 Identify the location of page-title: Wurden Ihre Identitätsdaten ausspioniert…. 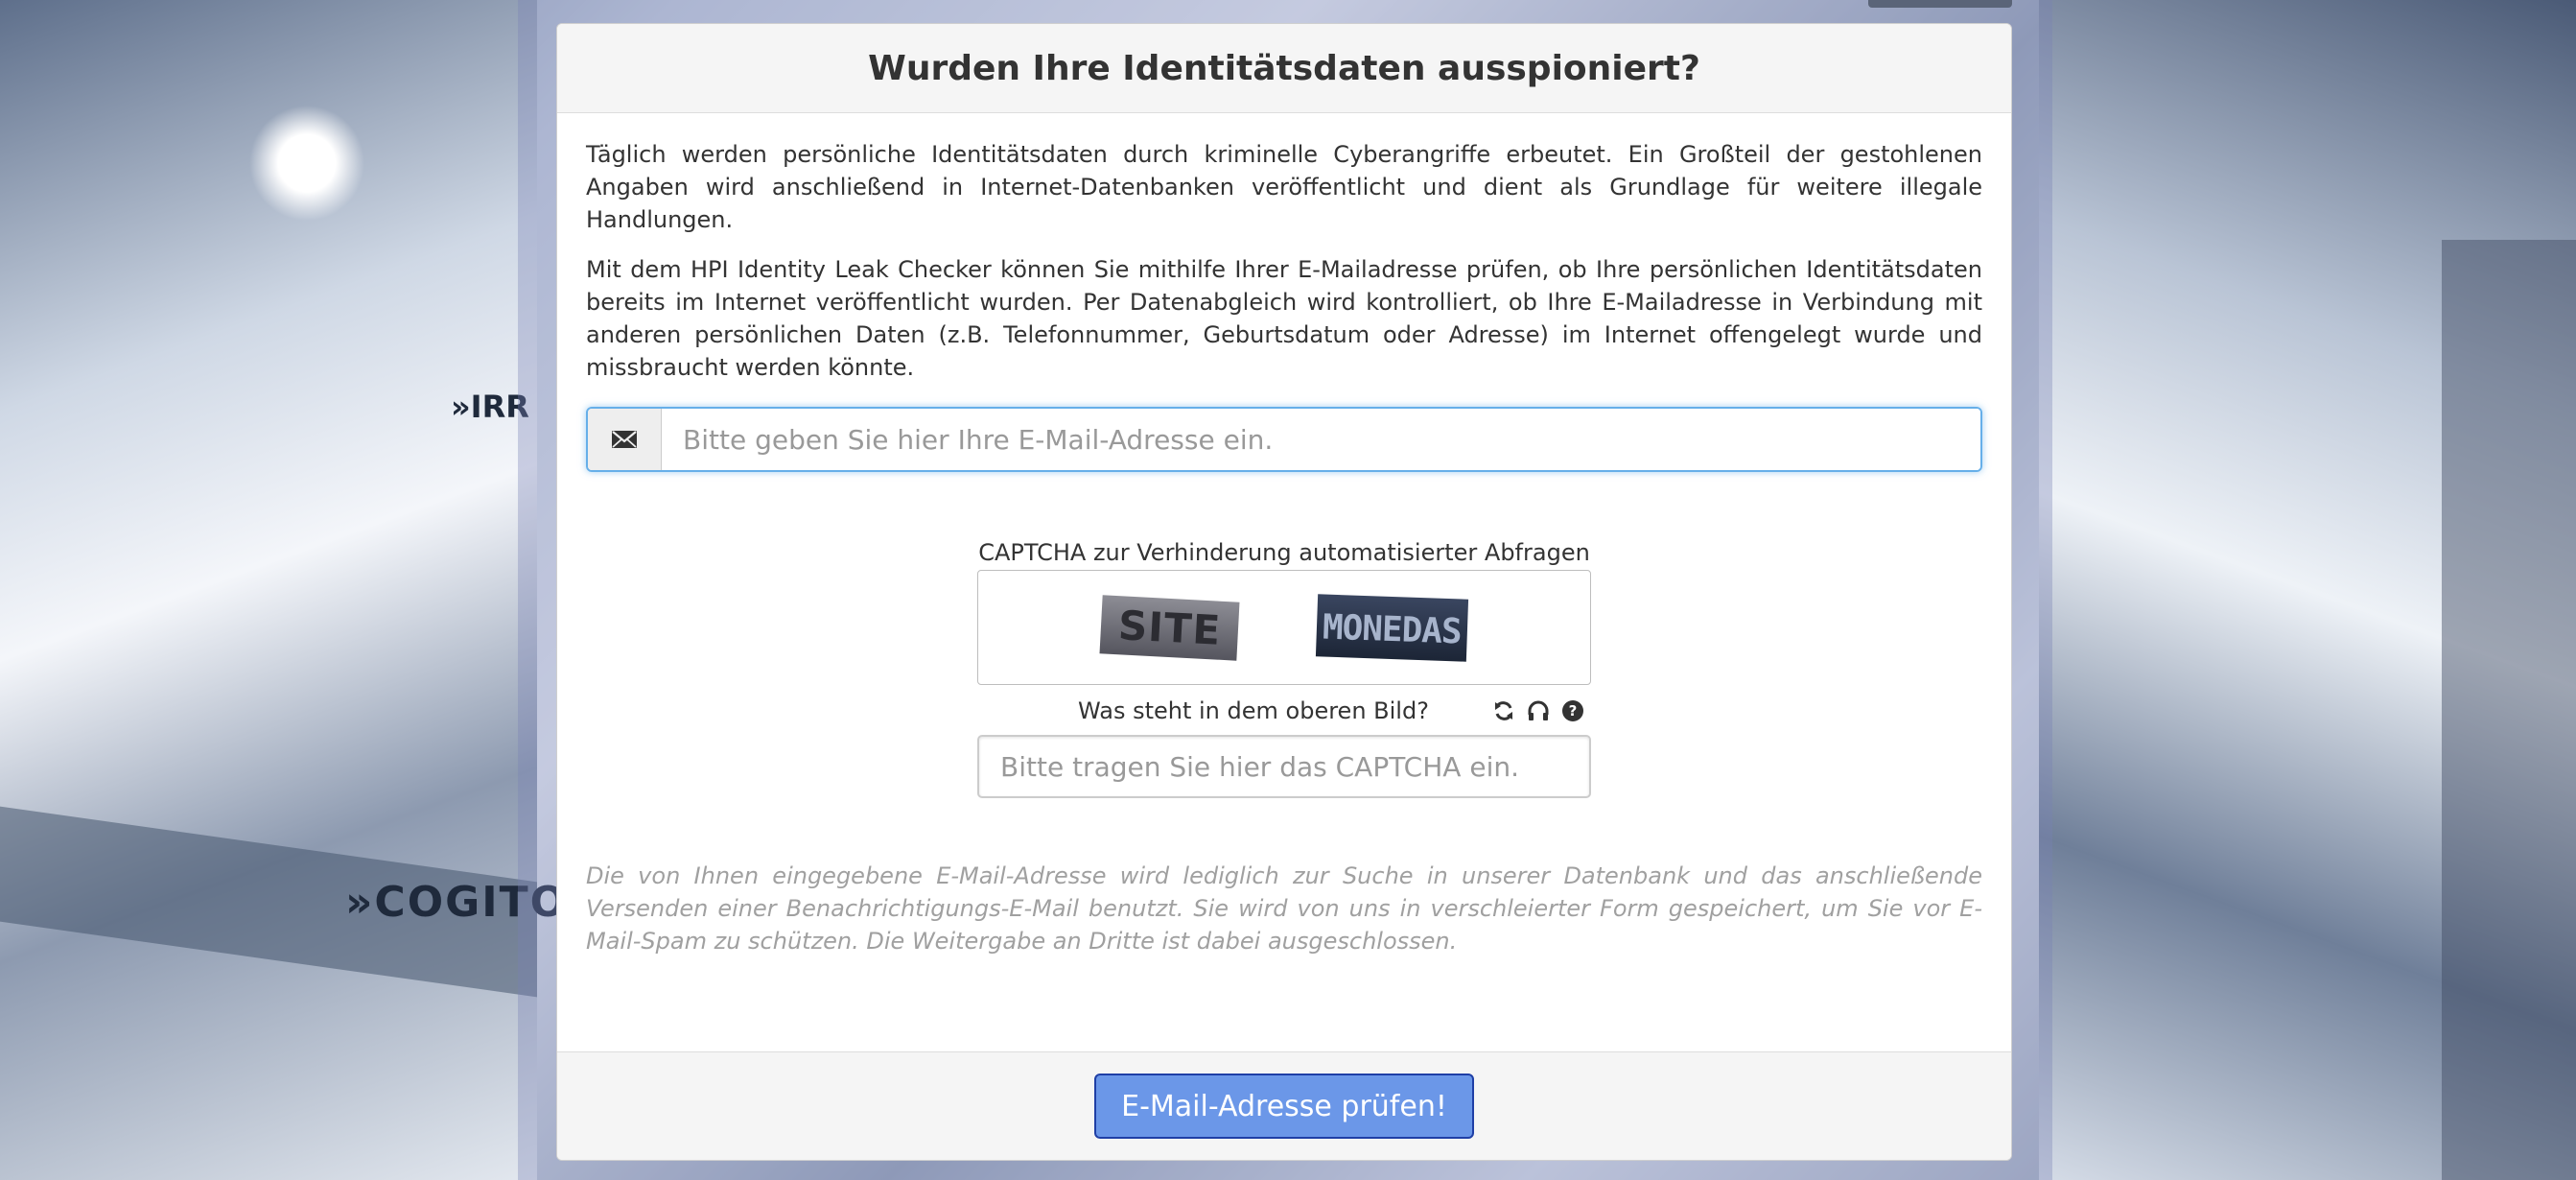
(1284, 68).